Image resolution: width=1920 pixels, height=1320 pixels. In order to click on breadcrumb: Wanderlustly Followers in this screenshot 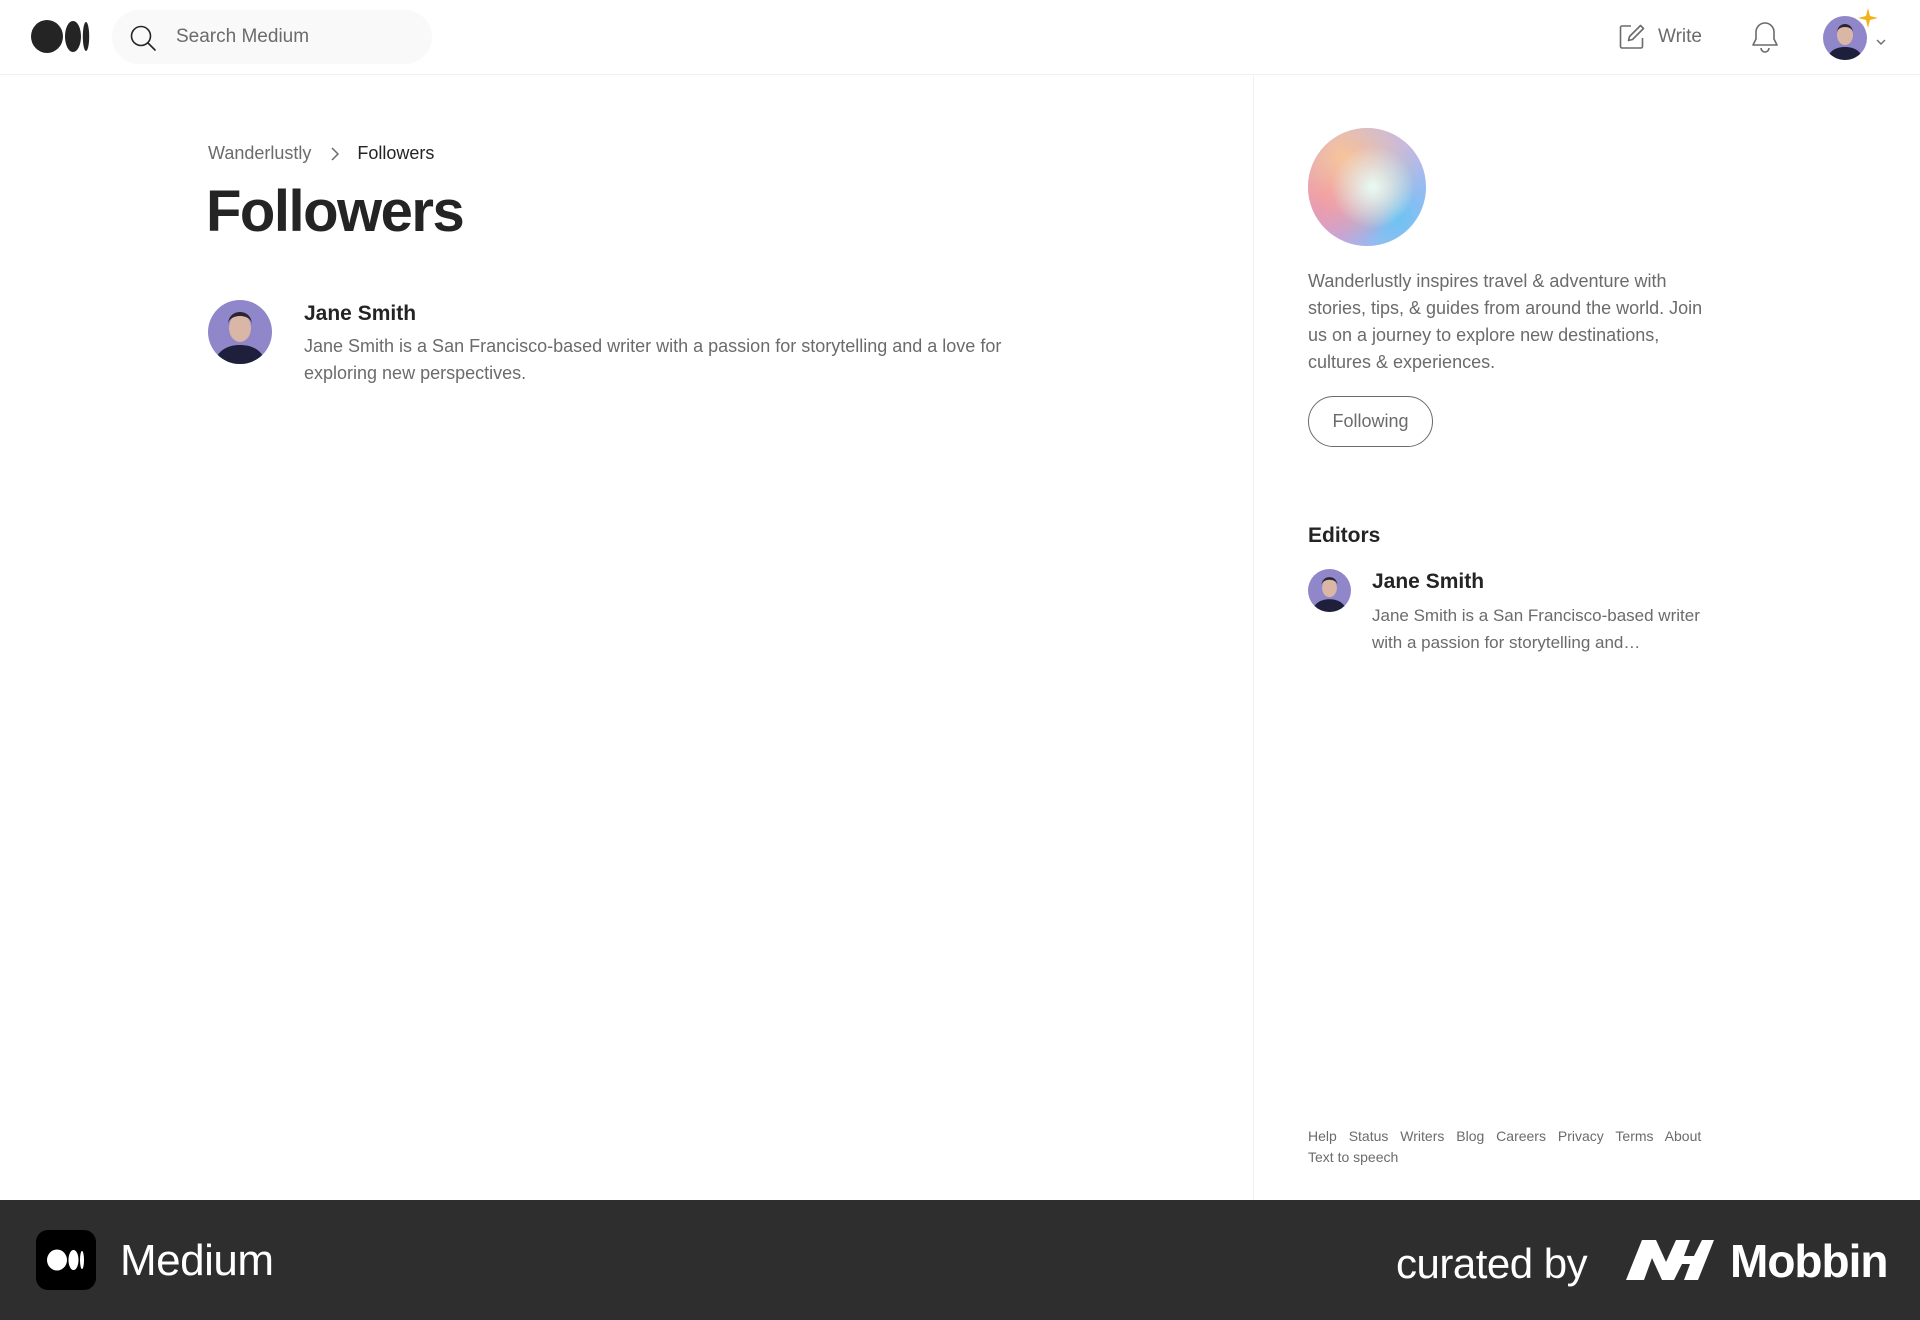, I will do `click(321, 153)`.